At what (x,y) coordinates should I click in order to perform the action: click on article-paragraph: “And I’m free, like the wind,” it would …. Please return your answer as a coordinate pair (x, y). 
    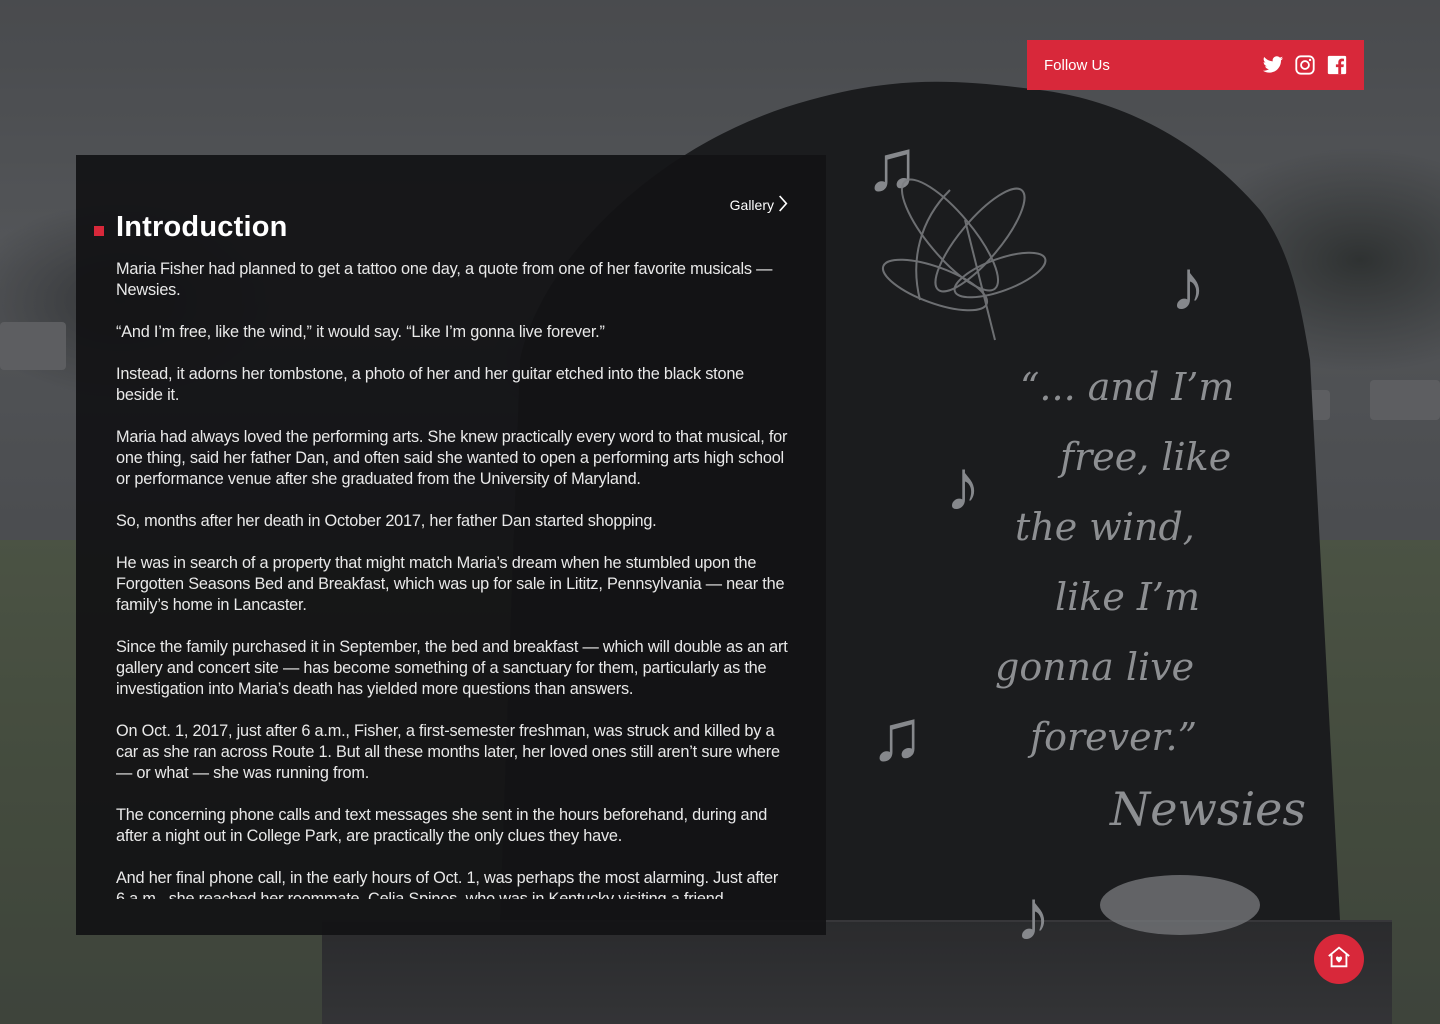
    Looking at the image, I should click on (360, 332).